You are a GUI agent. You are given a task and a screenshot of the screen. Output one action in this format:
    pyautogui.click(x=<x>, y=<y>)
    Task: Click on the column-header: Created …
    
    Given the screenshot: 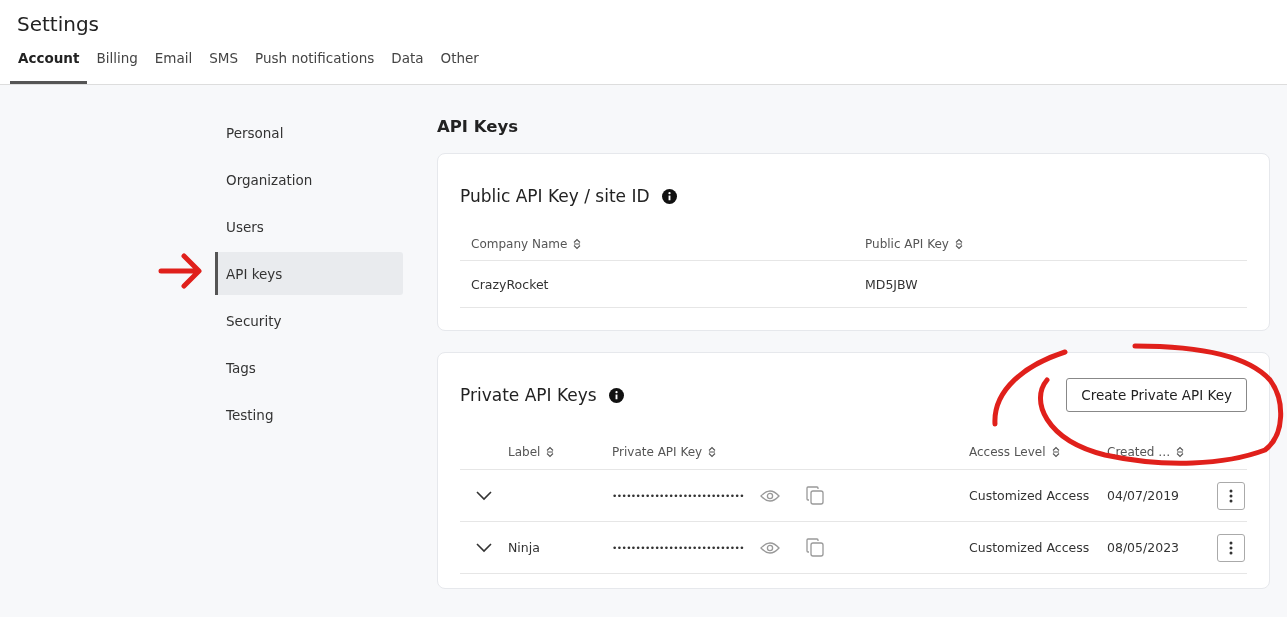 What is the action you would take?
    pyautogui.click(x=1139, y=452)
    